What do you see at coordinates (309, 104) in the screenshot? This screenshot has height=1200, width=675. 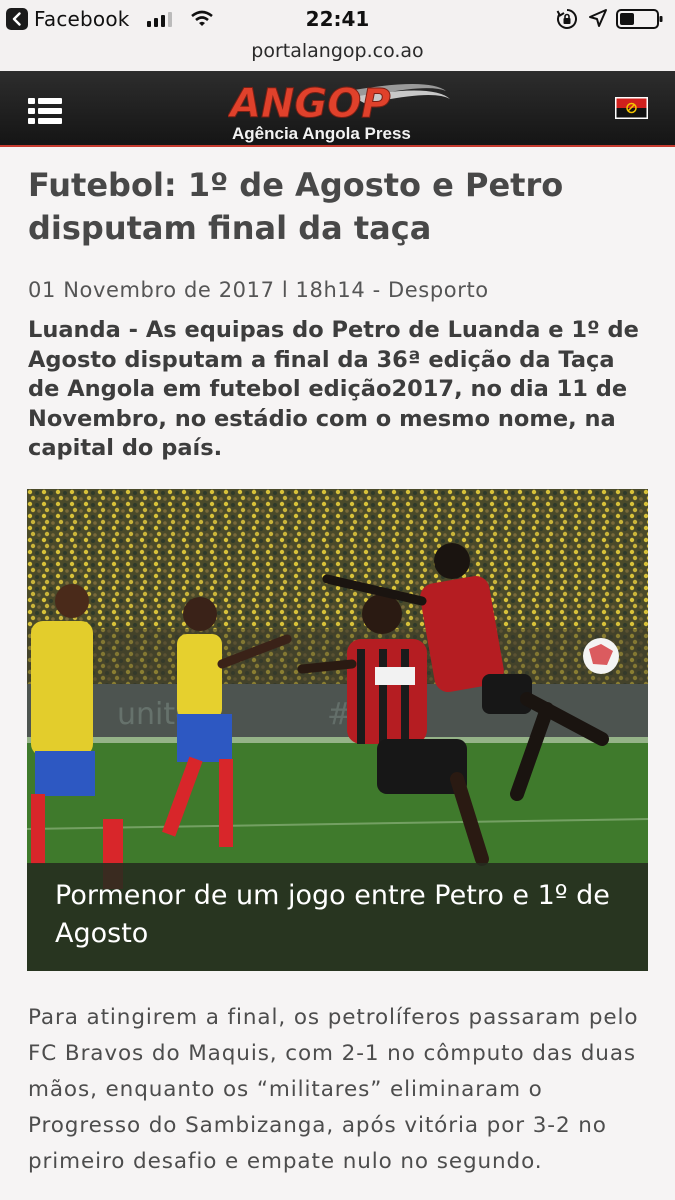 I see `svg-text: ANGOP` at bounding box center [309, 104].